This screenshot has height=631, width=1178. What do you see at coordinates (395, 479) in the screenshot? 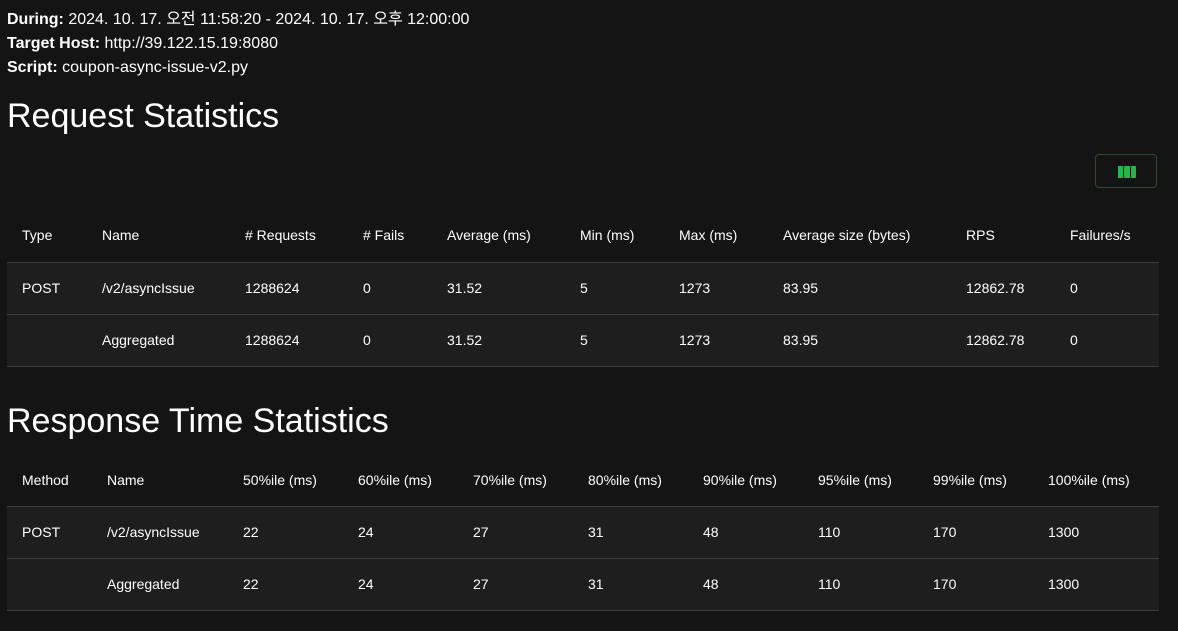
I see `column-header: 60%ile (ms)` at bounding box center [395, 479].